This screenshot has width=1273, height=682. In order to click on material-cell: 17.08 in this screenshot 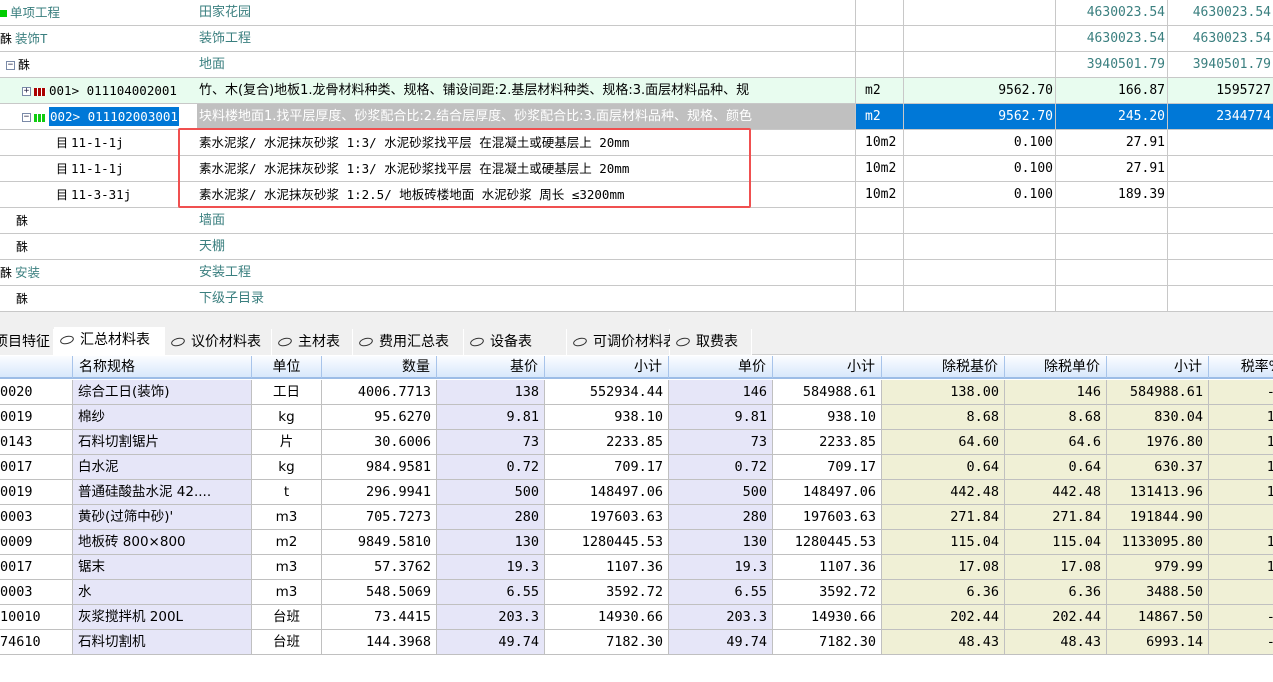, I will do `click(1056, 567)`.